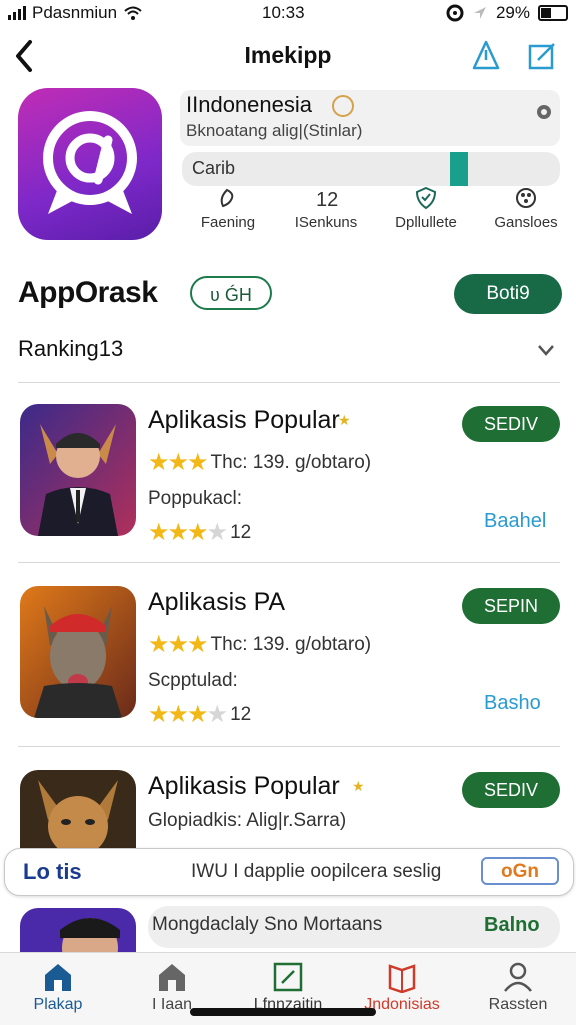  I want to click on row-meta: Glopiadkis: Alig|r.Sarra), so click(247, 820).